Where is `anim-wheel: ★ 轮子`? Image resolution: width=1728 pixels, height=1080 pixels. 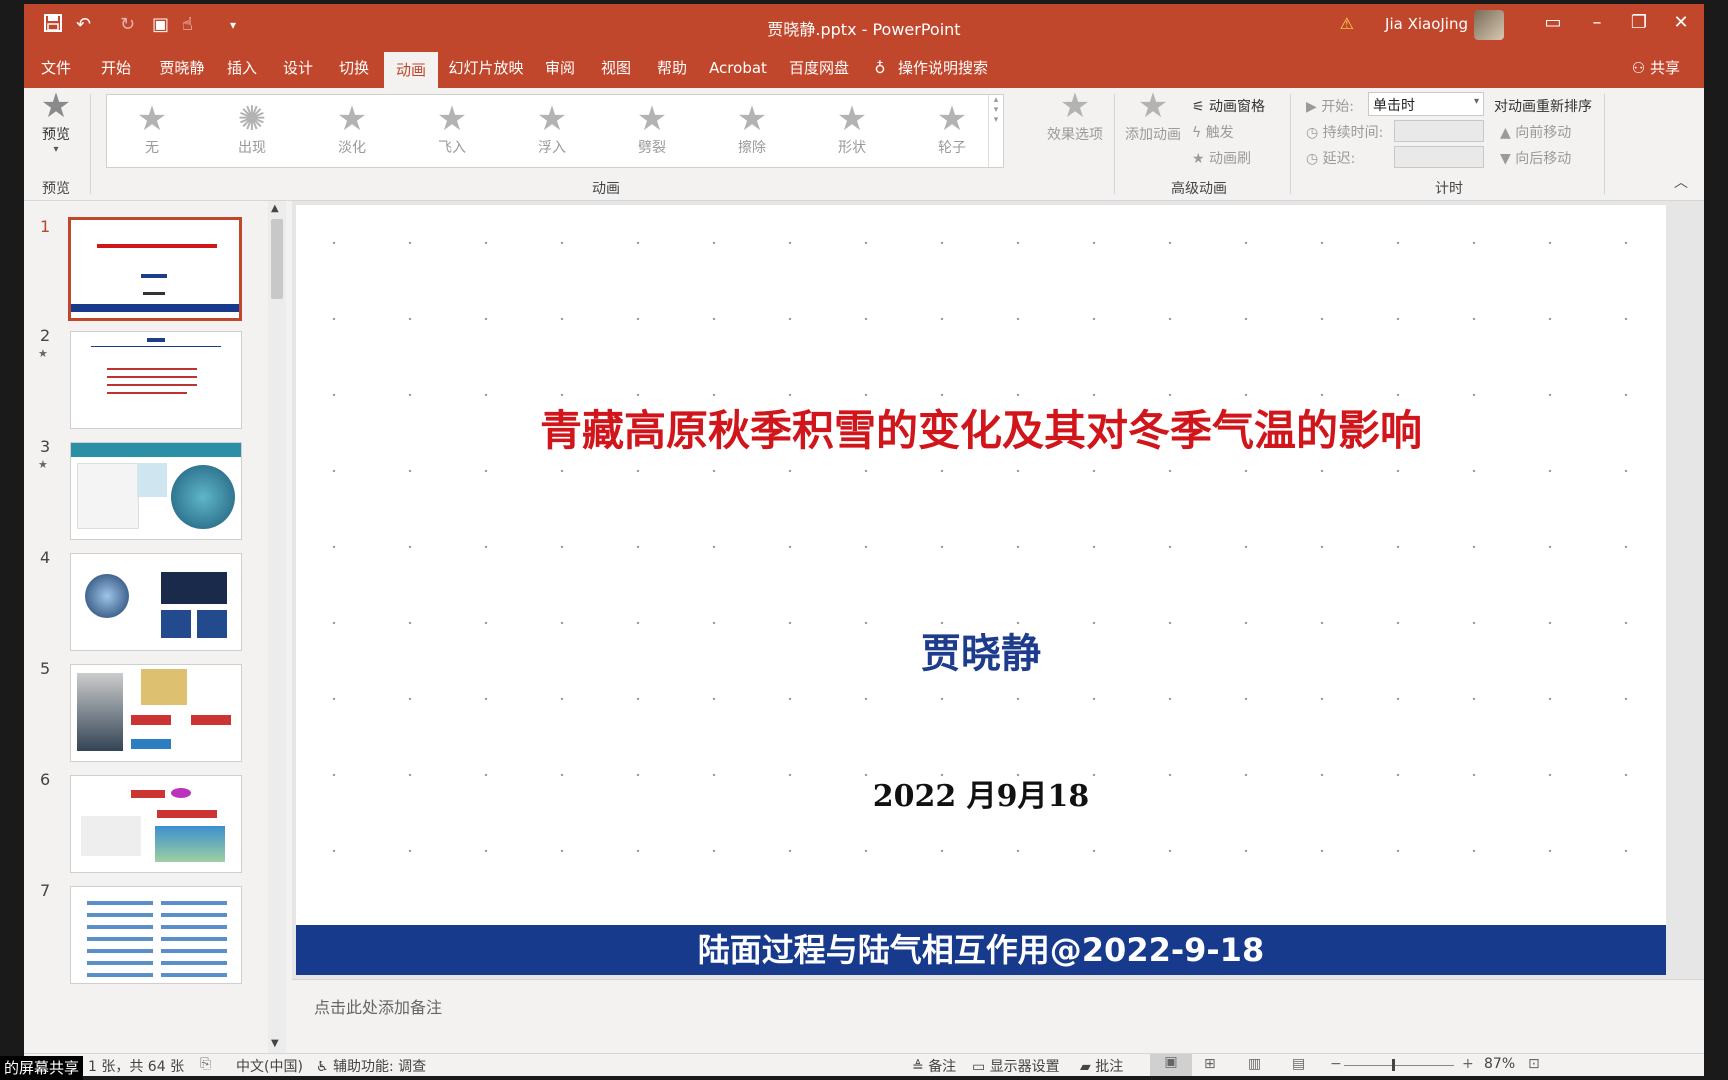
anim-wheel: ★ 轮子 is located at coordinates (952, 129).